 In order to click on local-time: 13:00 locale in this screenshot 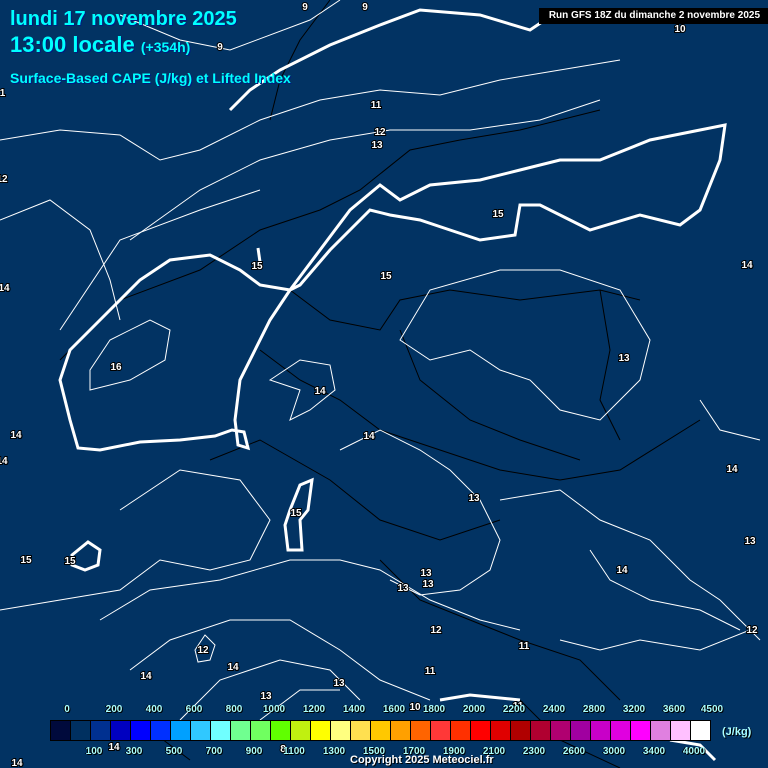, I will do `click(72, 44)`.